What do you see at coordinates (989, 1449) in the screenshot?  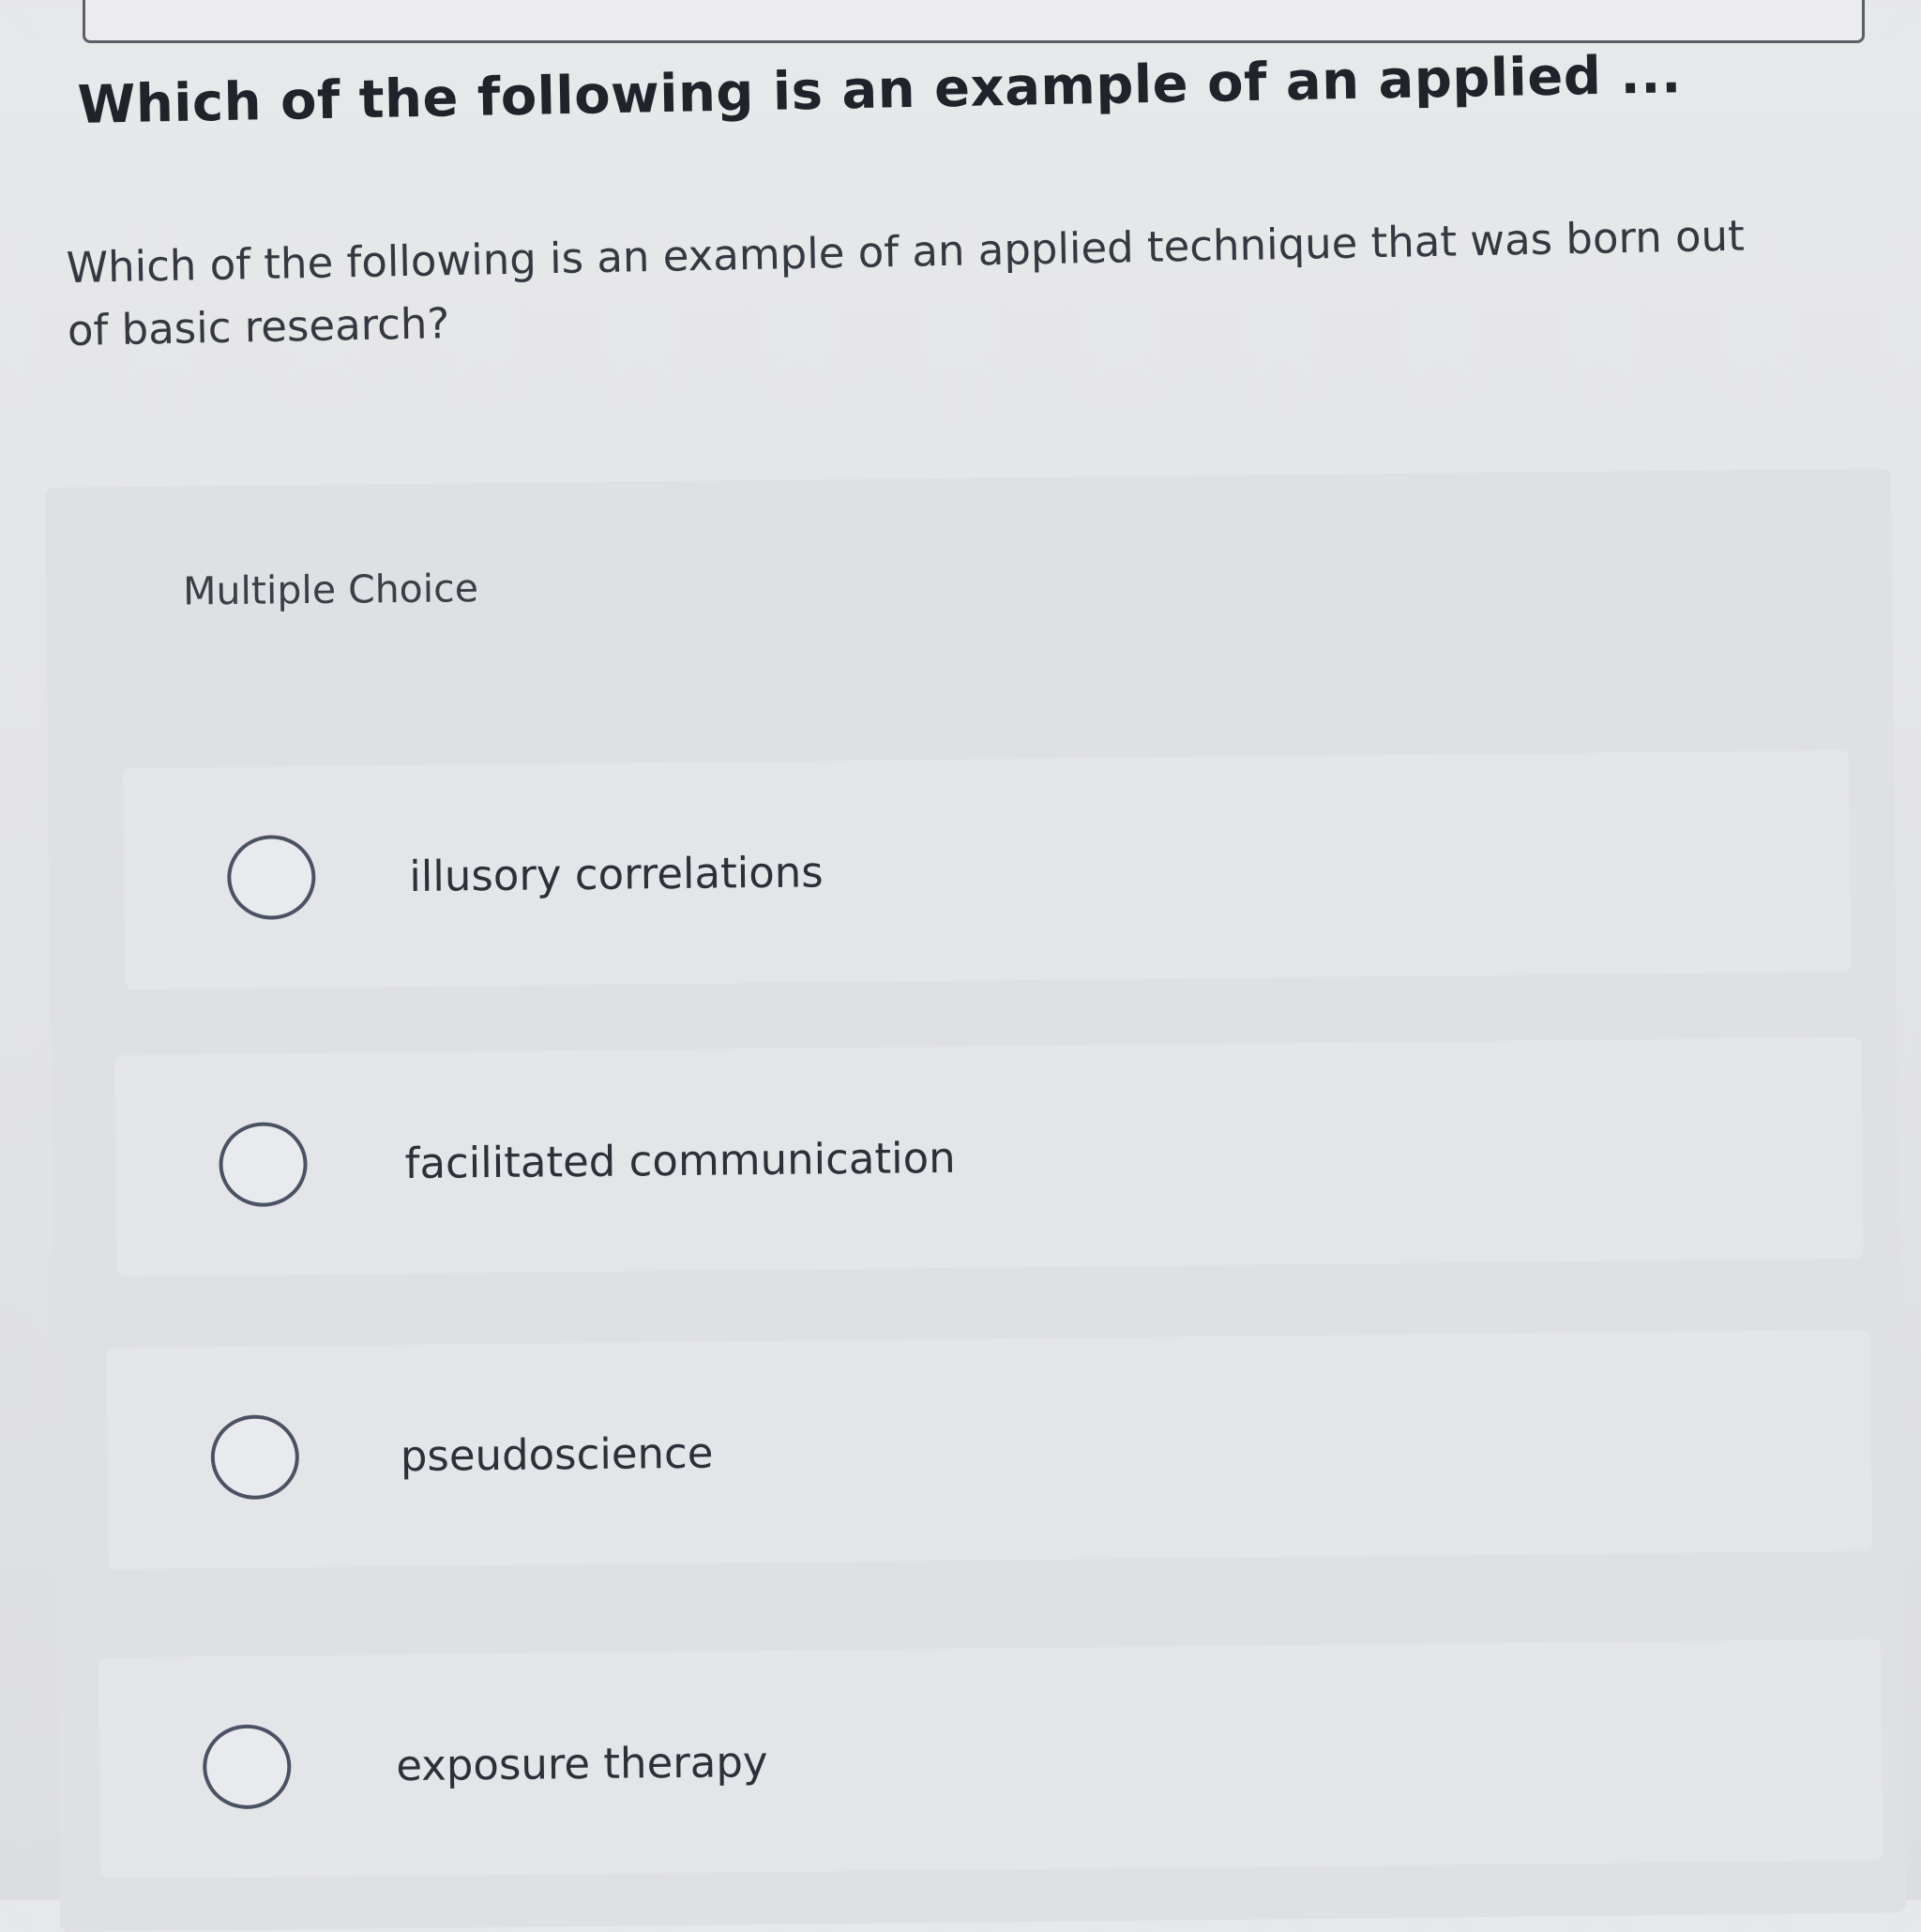 I see `choice-option-pseudoscience: pseudoscience` at bounding box center [989, 1449].